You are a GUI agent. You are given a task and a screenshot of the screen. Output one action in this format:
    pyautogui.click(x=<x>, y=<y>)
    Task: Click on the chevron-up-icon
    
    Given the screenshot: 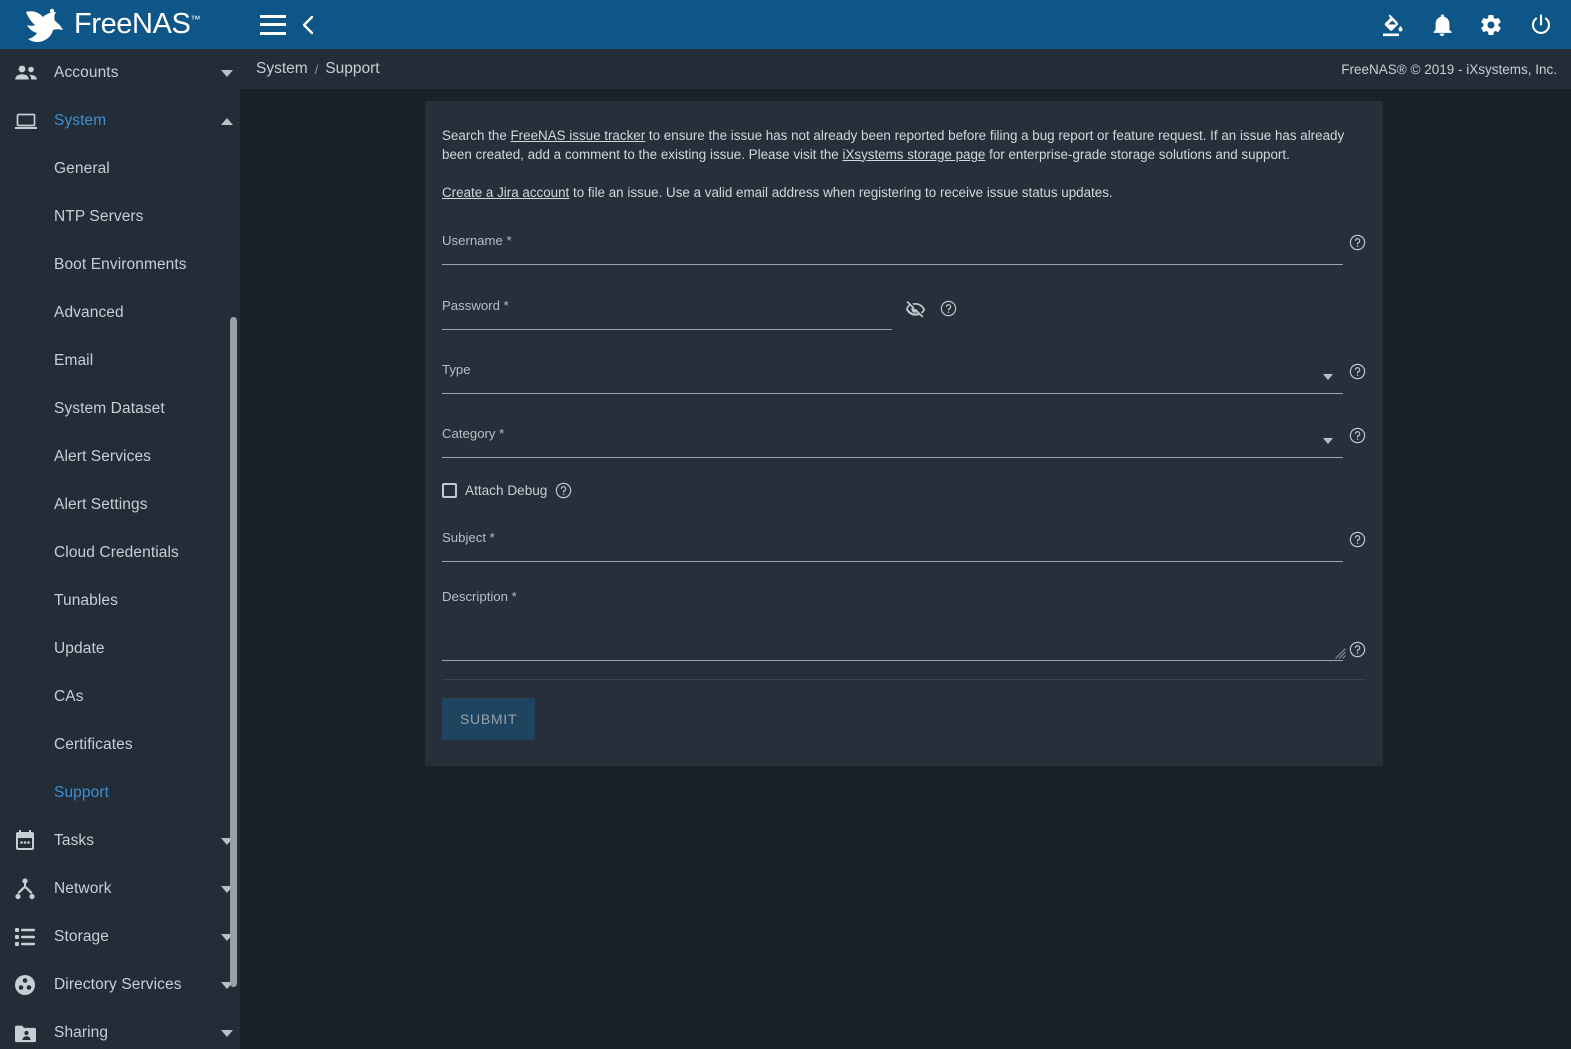 What is the action you would take?
    pyautogui.click(x=227, y=121)
    